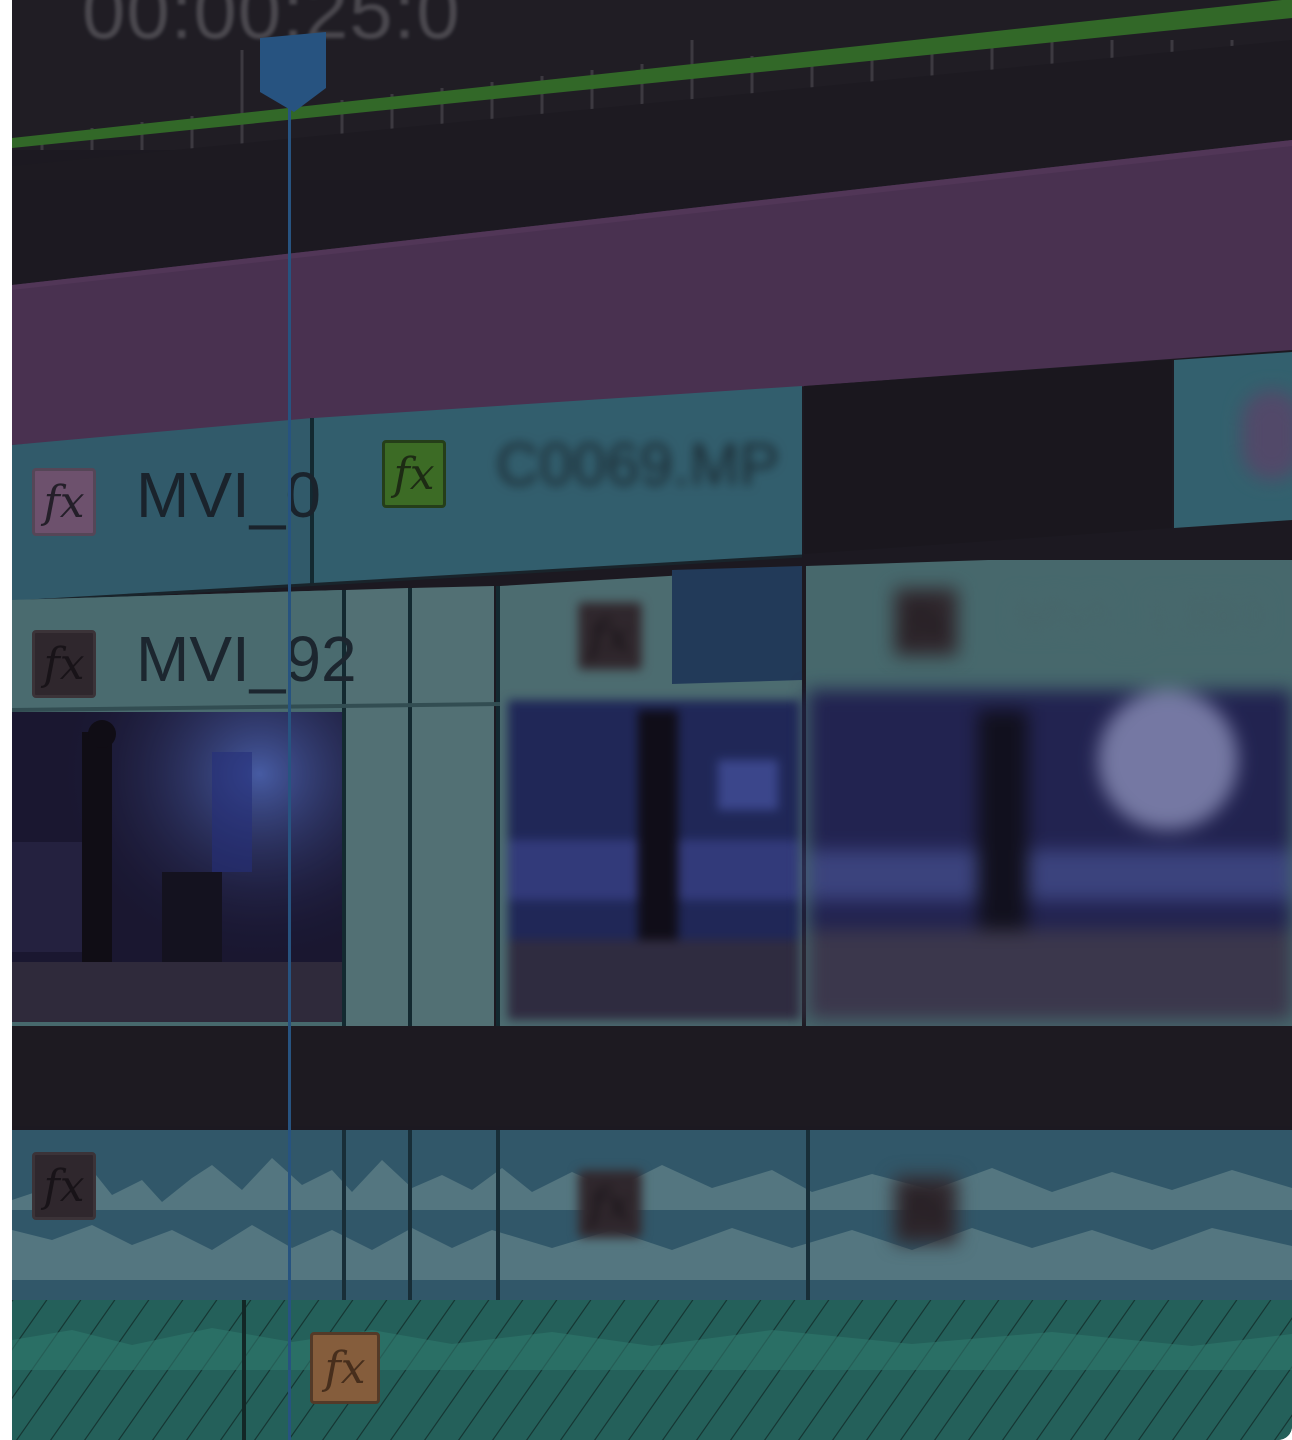  I want to click on clip-label-c0069: C0069.MP, so click(637, 464).